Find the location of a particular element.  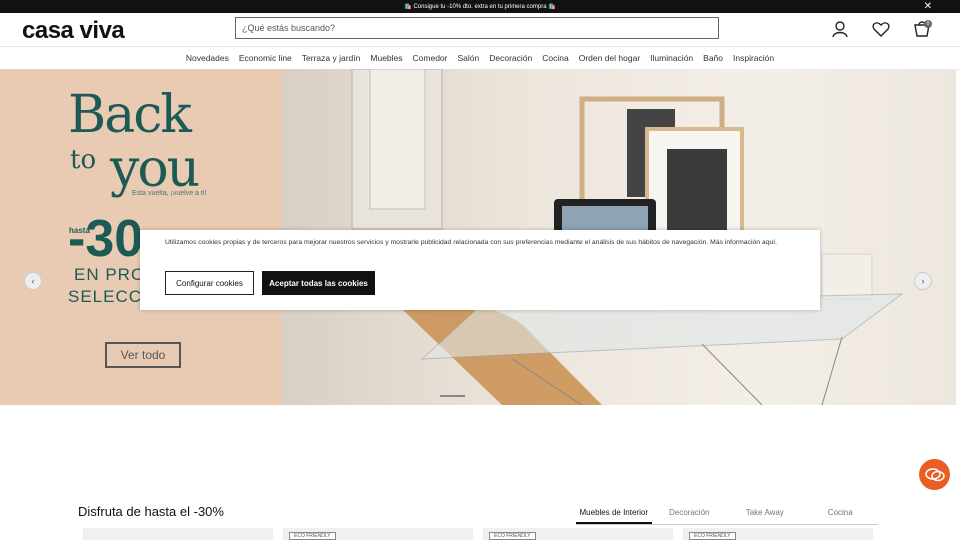

chat-button is located at coordinates (934, 474).